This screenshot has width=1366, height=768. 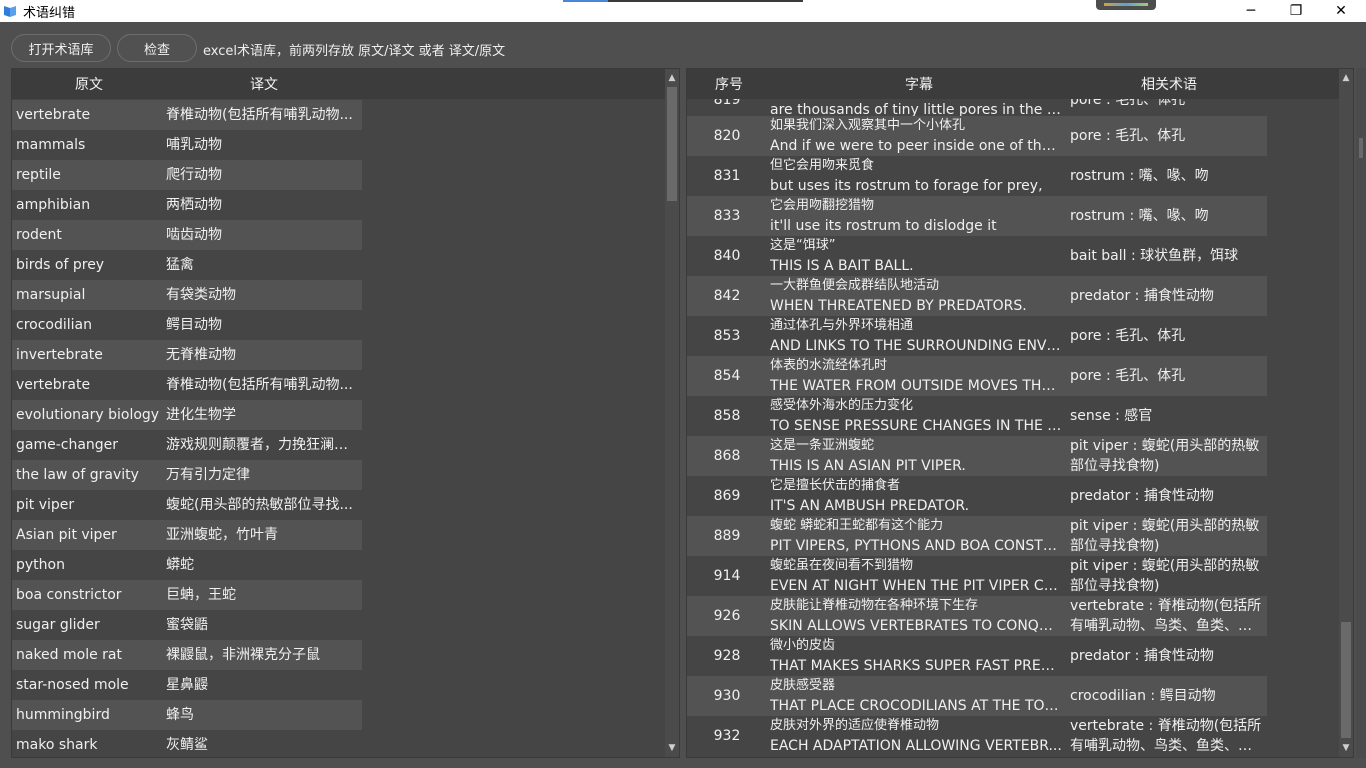 I want to click on table-row: marsupial 有袋类动物, so click(x=187, y=295).